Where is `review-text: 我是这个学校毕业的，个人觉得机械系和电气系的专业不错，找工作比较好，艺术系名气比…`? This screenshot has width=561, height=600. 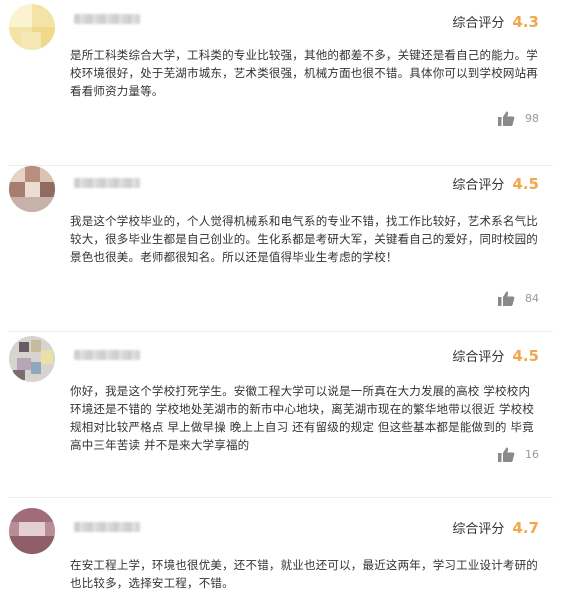 review-text: 我是这个学校毕业的，个人觉得机械系和电气系的专业不错，找工作比较好，艺术系名气比… is located at coordinates (304, 239).